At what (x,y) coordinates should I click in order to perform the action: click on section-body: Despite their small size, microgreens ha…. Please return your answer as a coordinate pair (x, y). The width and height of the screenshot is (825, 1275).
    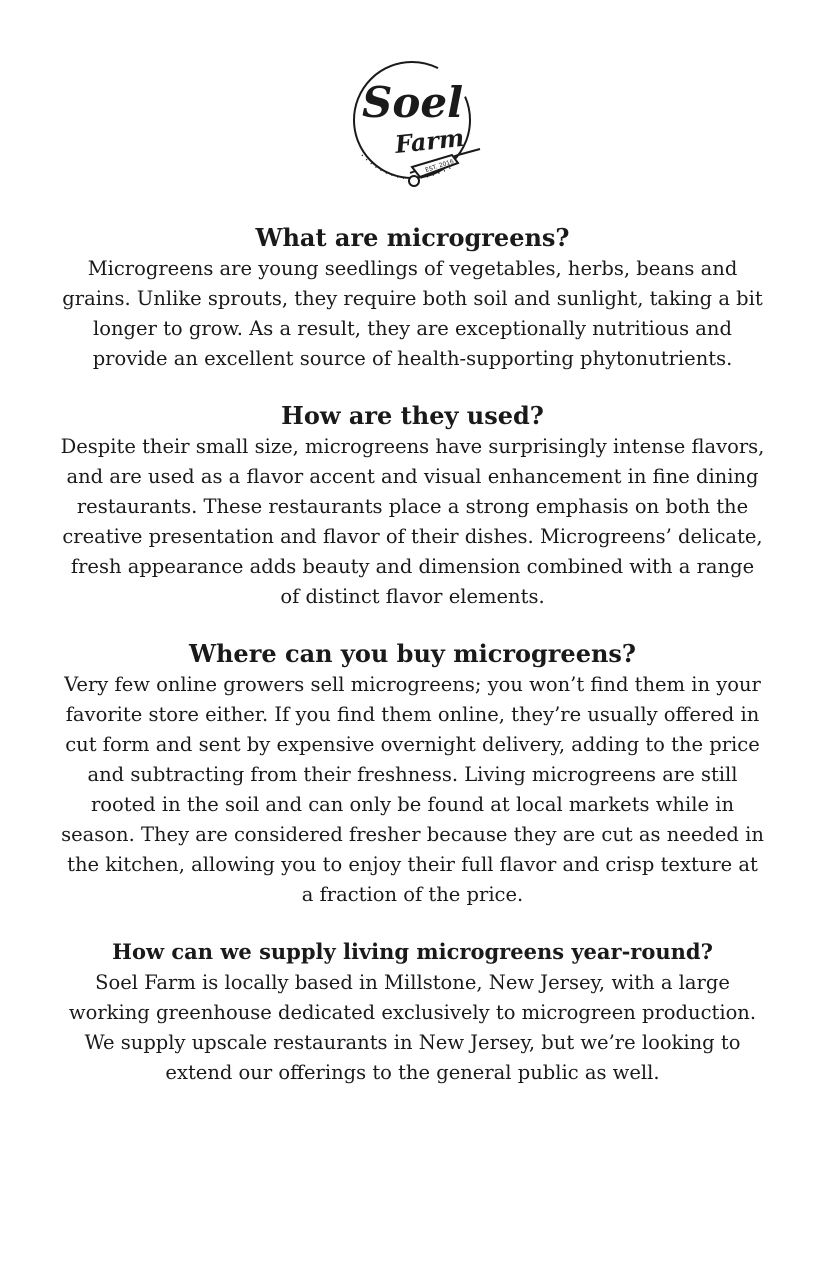
    Looking at the image, I should click on (412, 521).